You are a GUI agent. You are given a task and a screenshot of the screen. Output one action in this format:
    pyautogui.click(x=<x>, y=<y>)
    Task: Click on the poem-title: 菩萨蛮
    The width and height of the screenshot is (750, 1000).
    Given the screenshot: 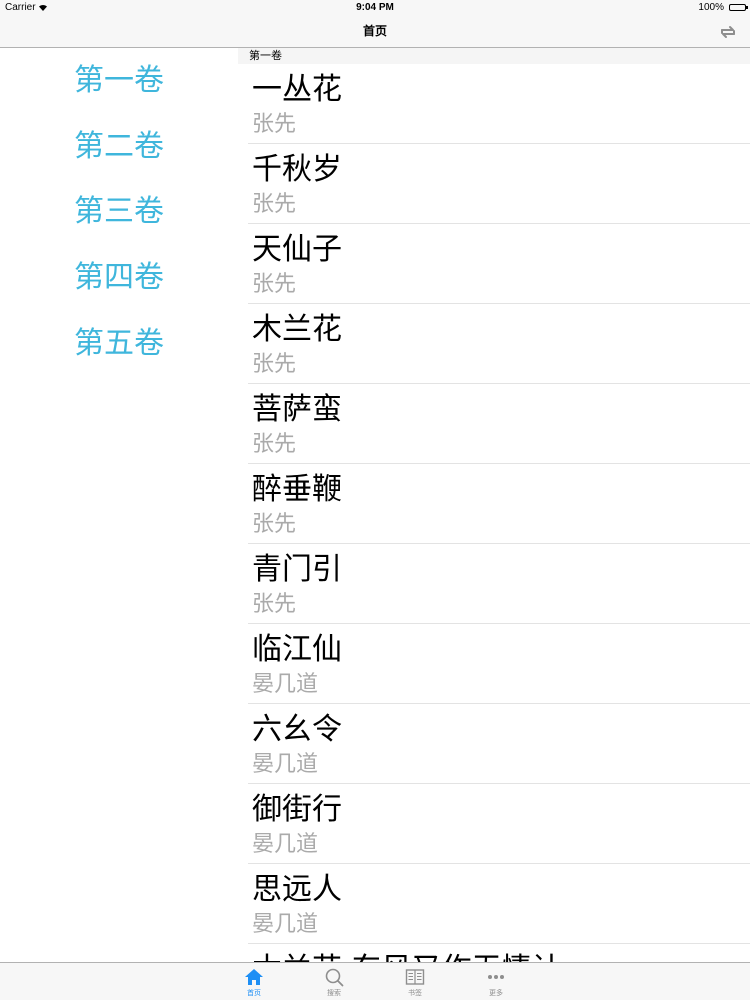 What is the action you would take?
    pyautogui.click(x=297, y=409)
    